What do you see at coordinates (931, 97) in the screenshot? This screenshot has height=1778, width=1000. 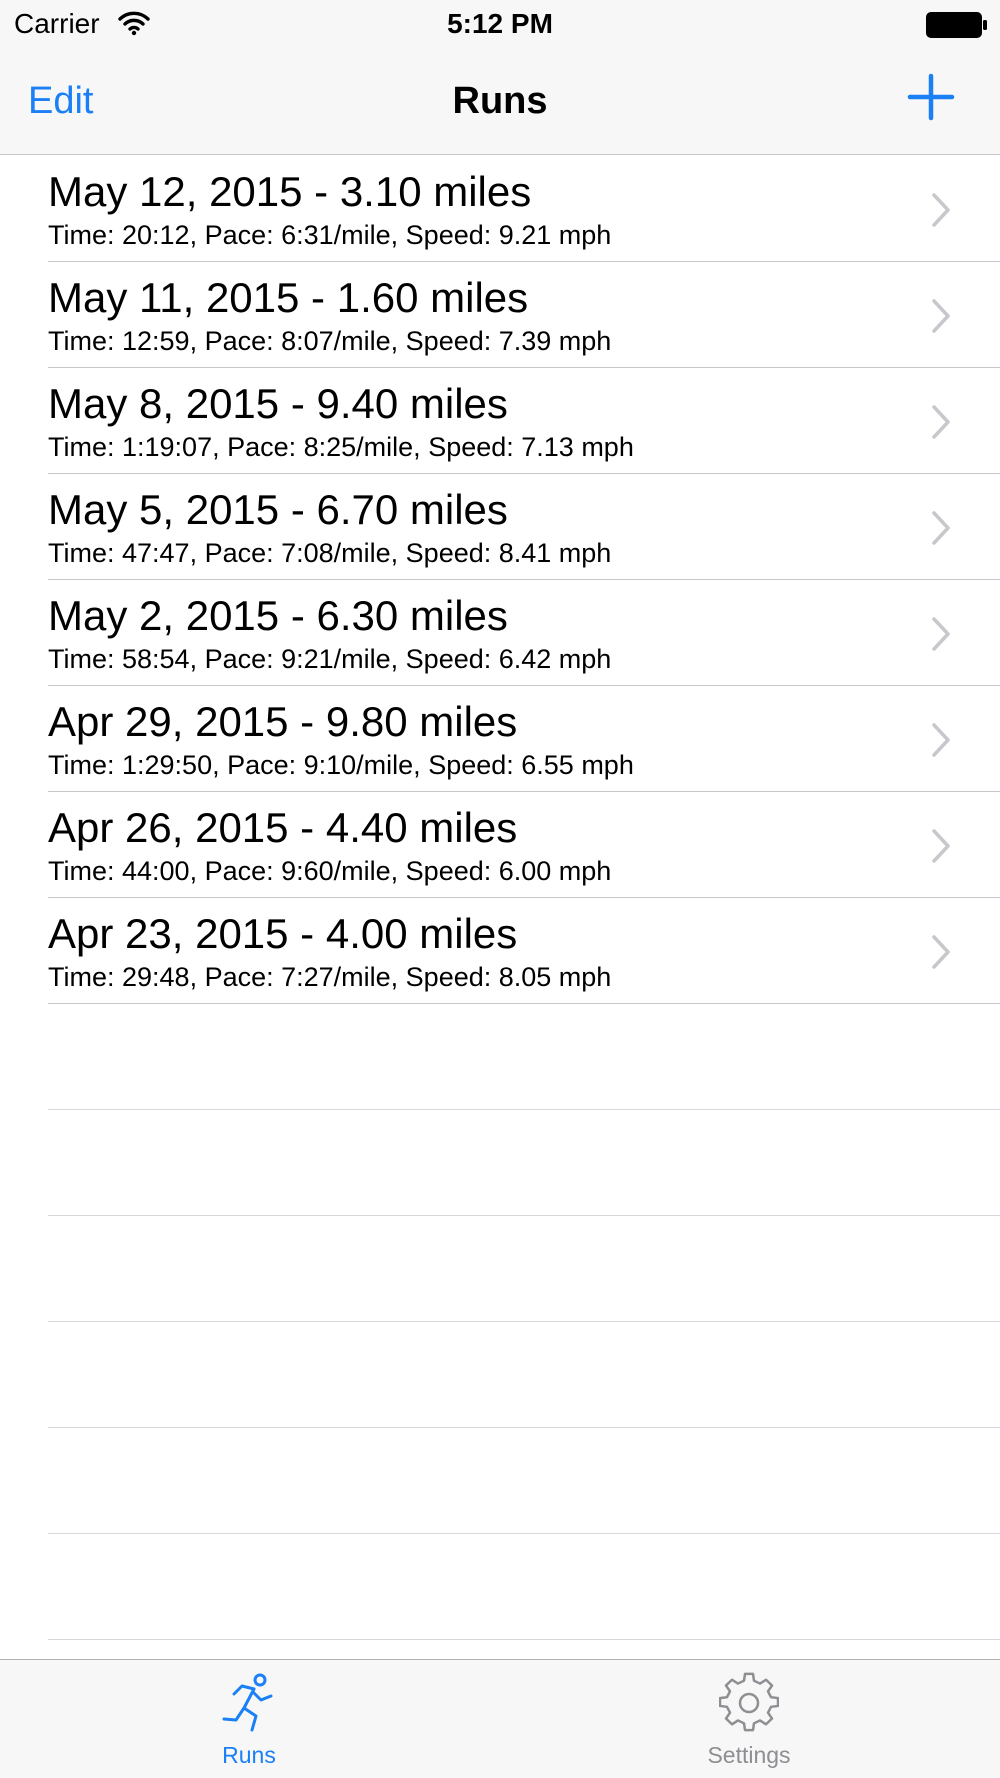 I see `add-icon` at bounding box center [931, 97].